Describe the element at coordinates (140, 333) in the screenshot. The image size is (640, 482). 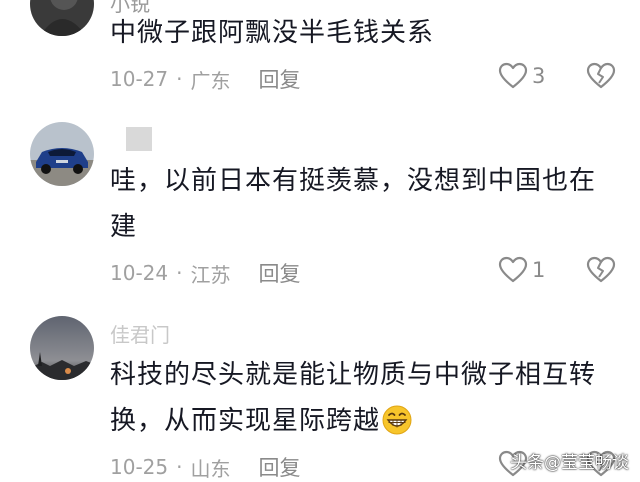
I see `comment-username: 佳君门` at that location.